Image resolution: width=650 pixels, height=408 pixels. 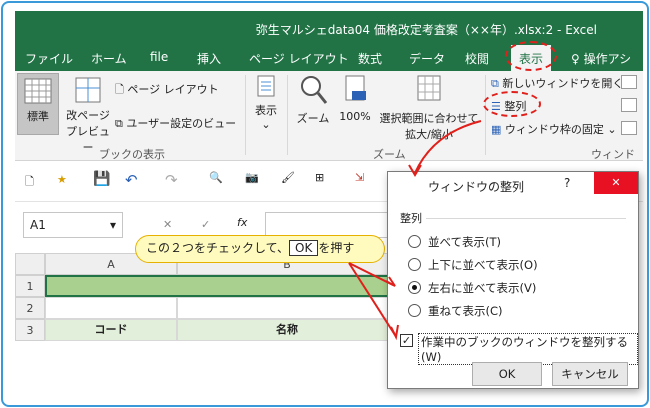 What do you see at coordinates (415, 230) in the screenshot?
I see `annotation-arrows` at bounding box center [415, 230].